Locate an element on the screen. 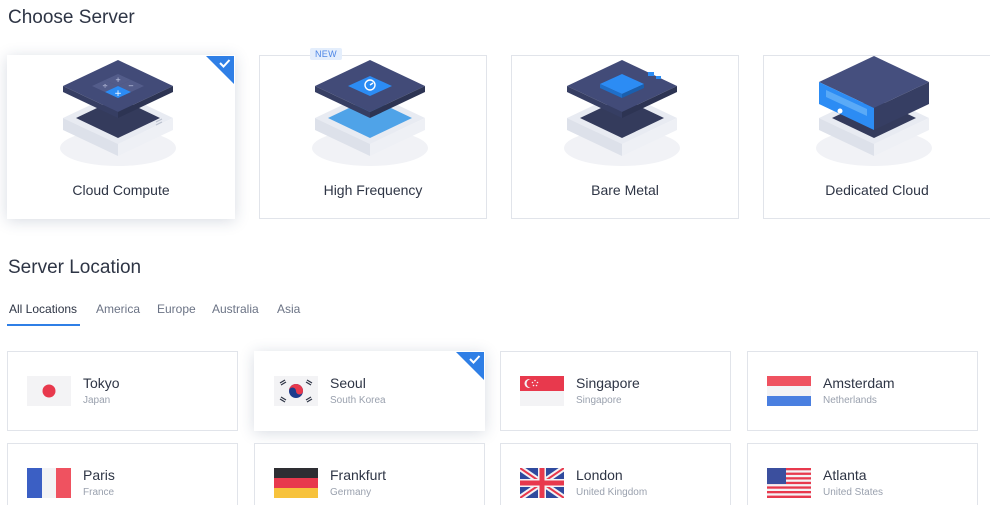  server-card-cloud-compute: + ÷ + − Cloud Compute is located at coordinates (121, 137).